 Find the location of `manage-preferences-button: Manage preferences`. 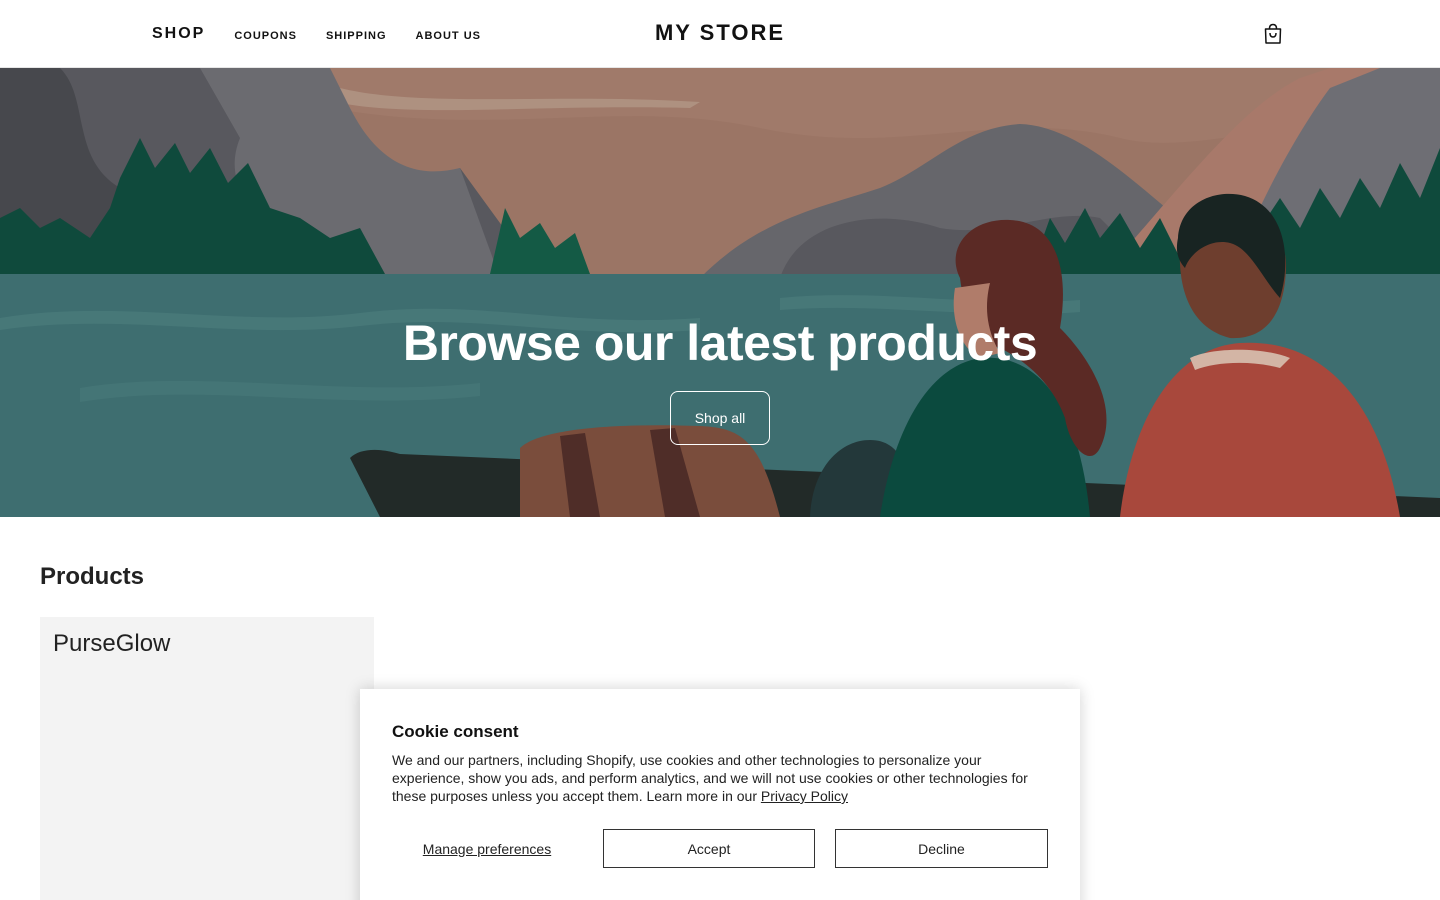

manage-preferences-button: Manage preferences is located at coordinates (487, 848).